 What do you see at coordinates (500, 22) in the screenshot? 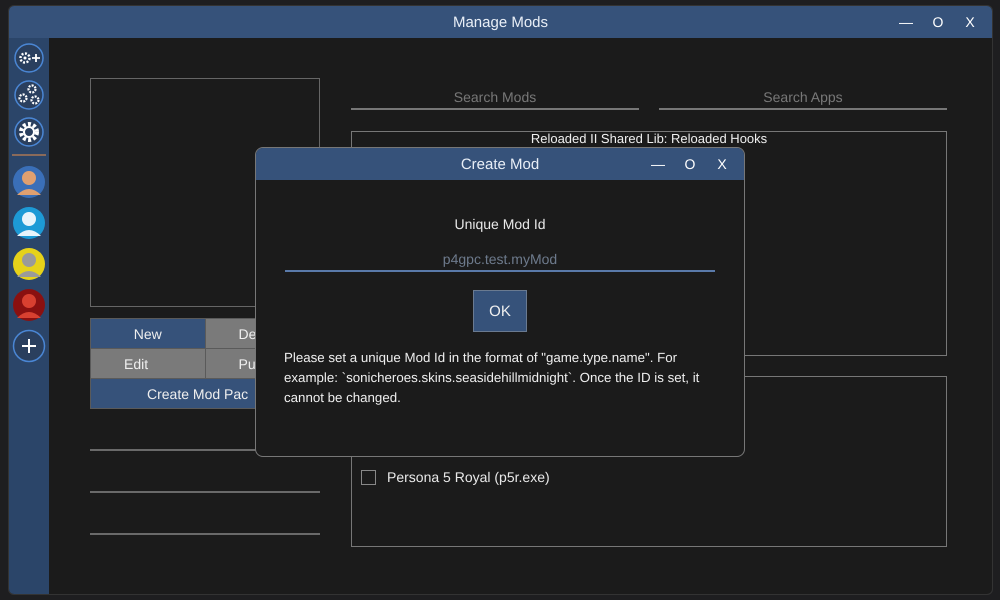
I see `window-title: Manage Mods` at bounding box center [500, 22].